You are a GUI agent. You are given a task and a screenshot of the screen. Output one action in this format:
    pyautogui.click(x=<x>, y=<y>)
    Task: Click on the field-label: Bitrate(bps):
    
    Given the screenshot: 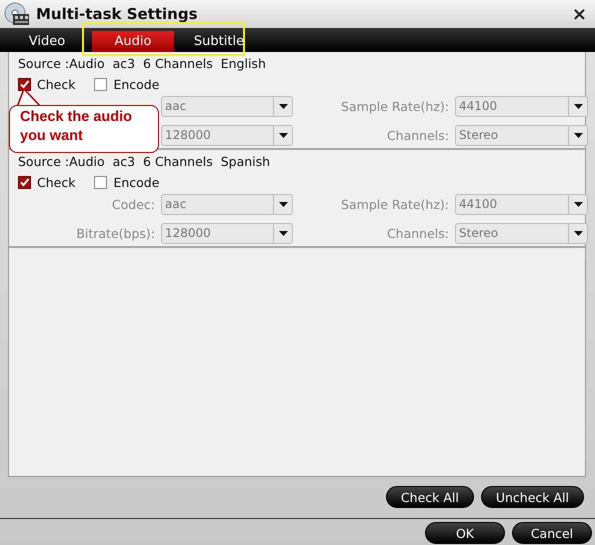 What is the action you would take?
    pyautogui.click(x=115, y=233)
    